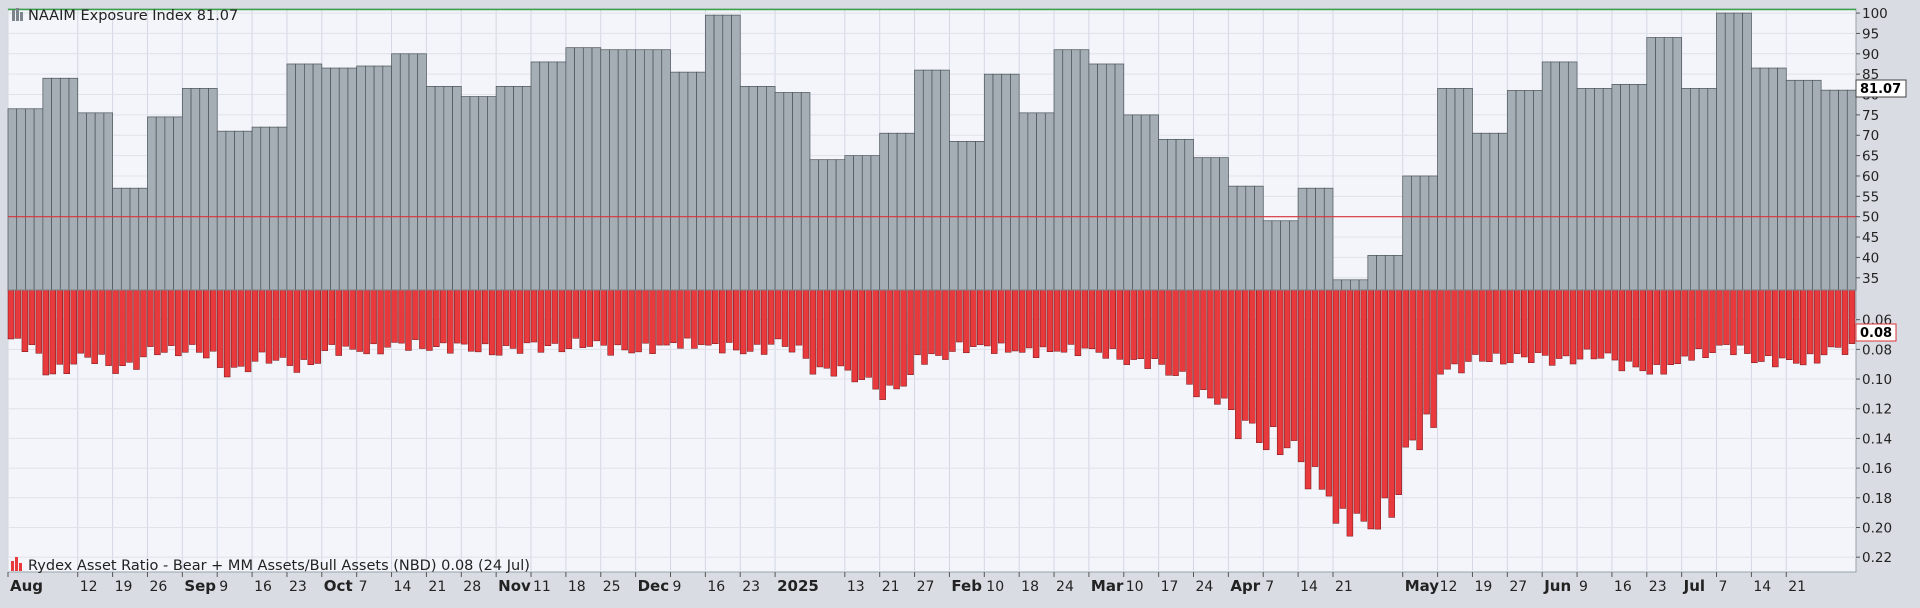 The width and height of the screenshot is (1920, 608). Describe the element at coordinates (1205, 587) in the screenshot. I see `x-tick-label: 24` at that location.